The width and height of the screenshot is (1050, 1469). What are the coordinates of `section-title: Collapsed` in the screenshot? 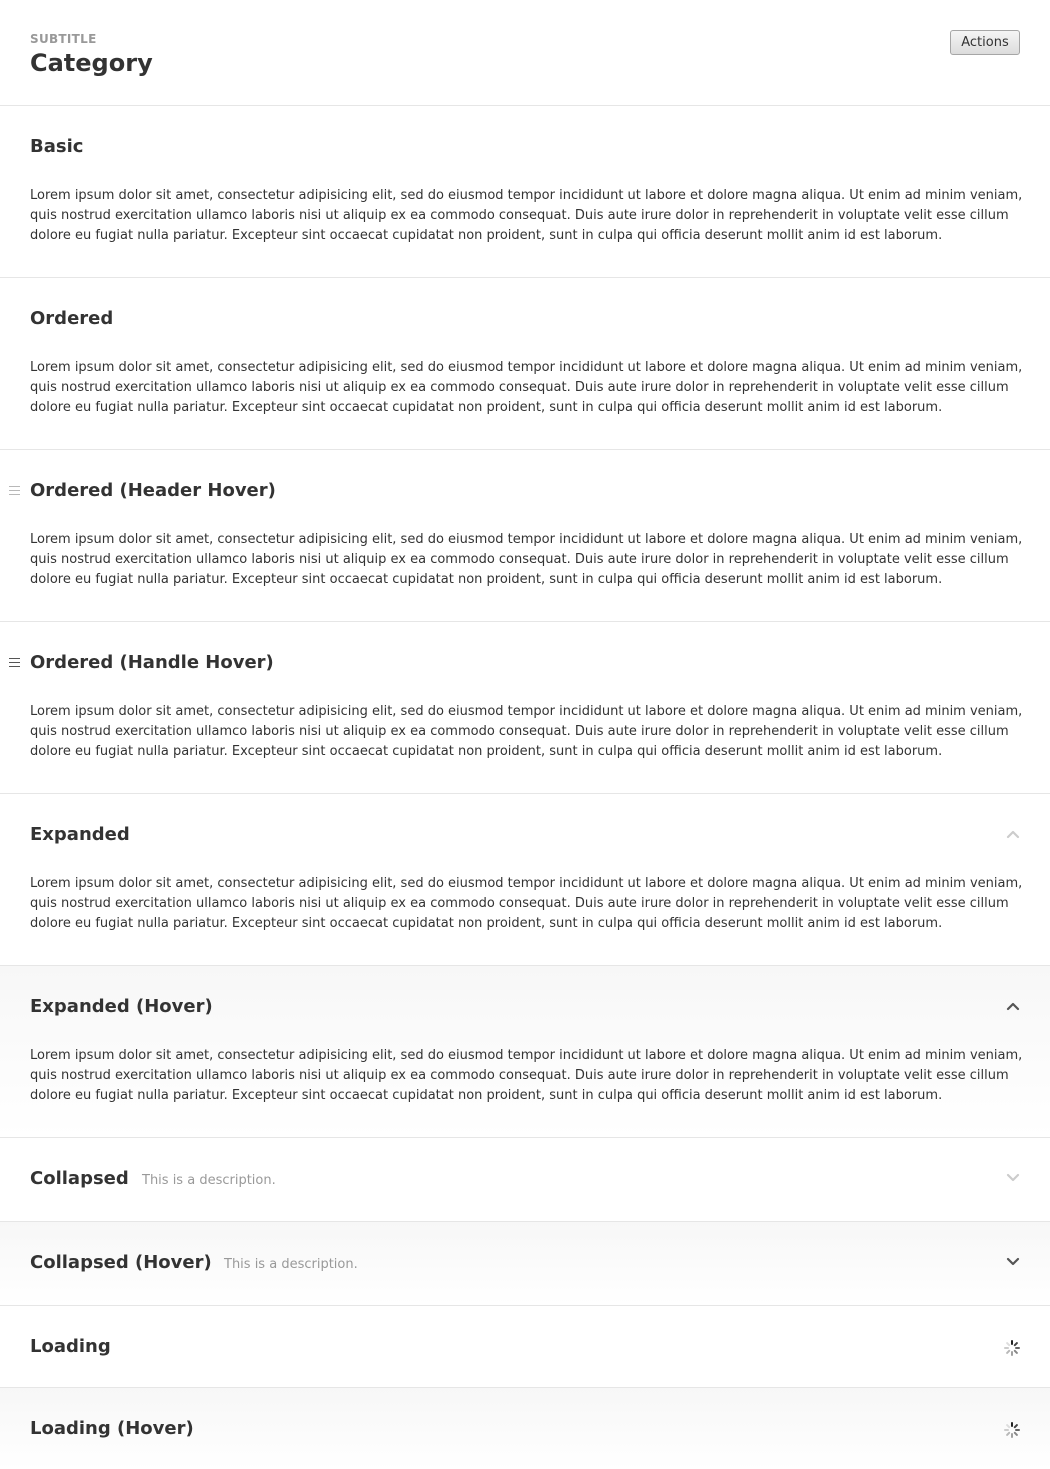 It's located at (79, 1178).